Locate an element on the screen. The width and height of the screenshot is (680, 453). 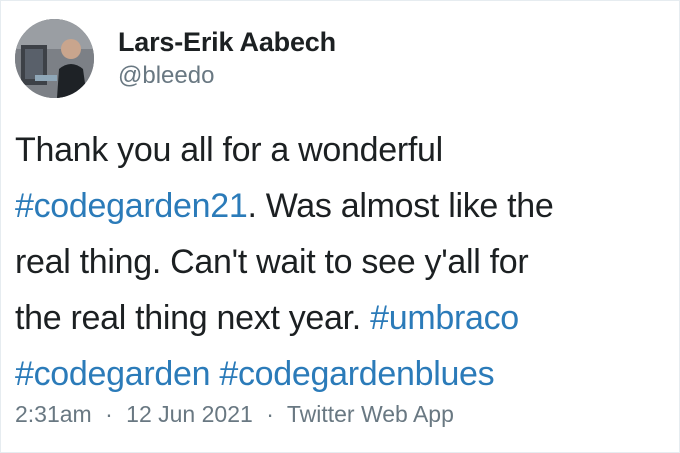
tweet-text-line: #codegarden #codegardenblues is located at coordinates (343, 374).